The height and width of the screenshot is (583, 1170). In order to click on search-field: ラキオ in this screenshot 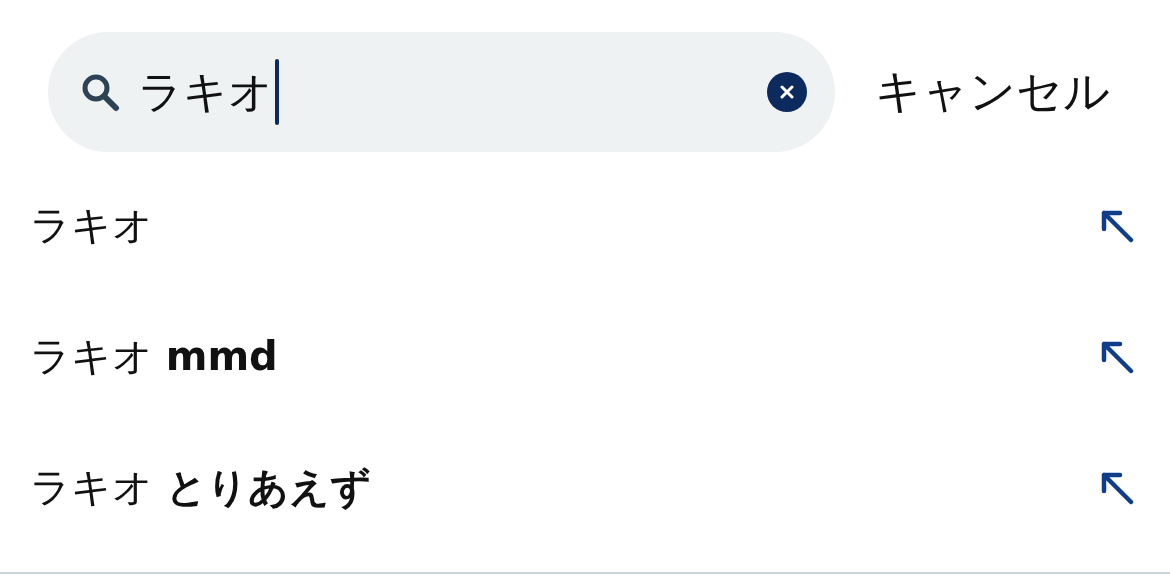, I will do `click(441, 92)`.